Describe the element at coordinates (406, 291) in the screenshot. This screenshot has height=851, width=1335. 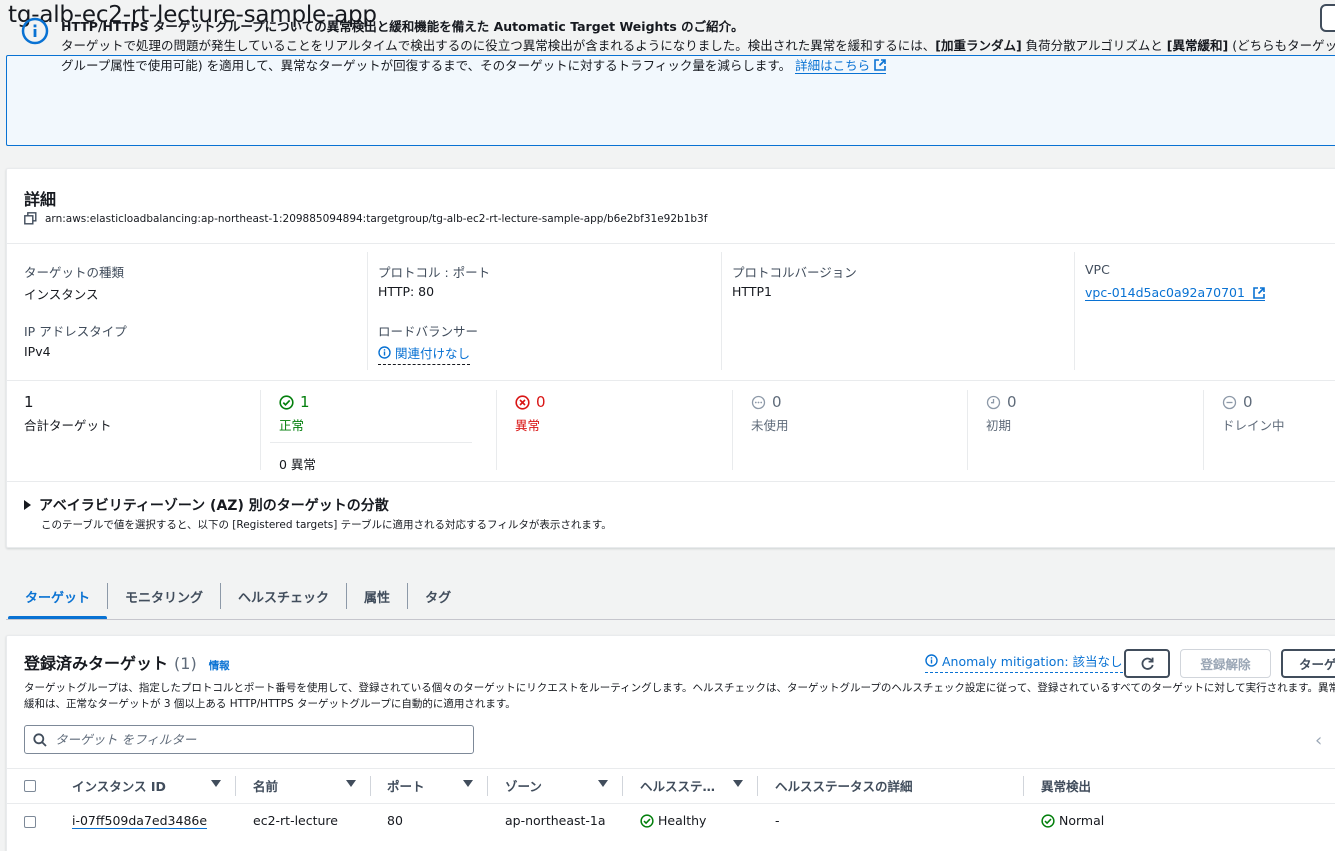
I see `protocol-port-value: HTTP: 80` at that location.